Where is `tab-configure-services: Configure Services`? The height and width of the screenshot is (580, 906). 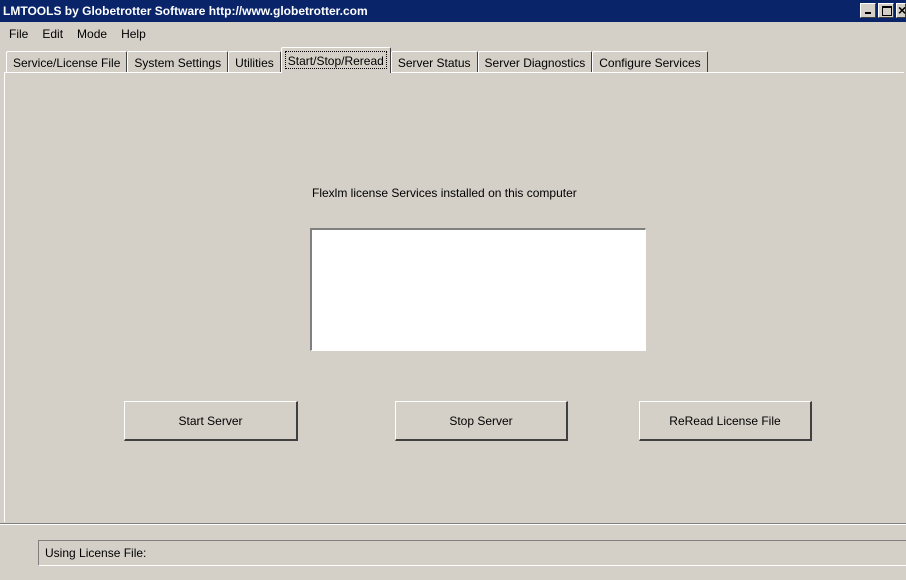 tab-configure-services: Configure Services is located at coordinates (650, 62).